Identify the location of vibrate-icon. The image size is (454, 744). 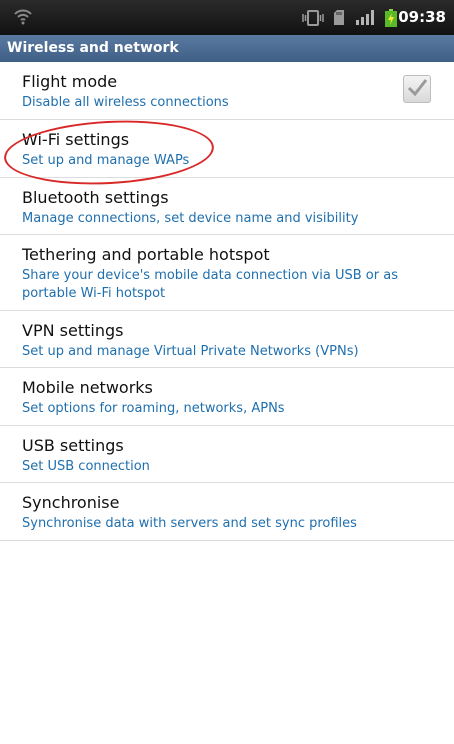
(313, 20).